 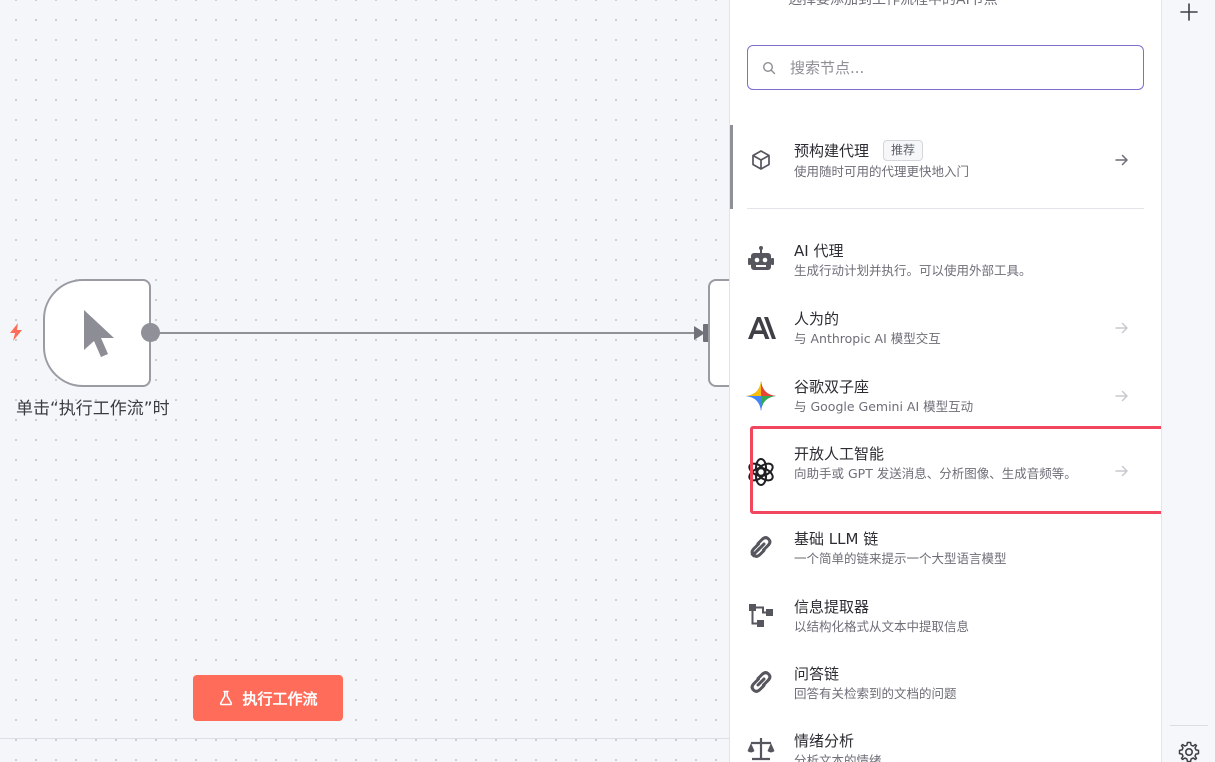 What do you see at coordinates (882, 171) in the screenshot?
I see `featured-description: 使用随时可用的代理更快地入门` at bounding box center [882, 171].